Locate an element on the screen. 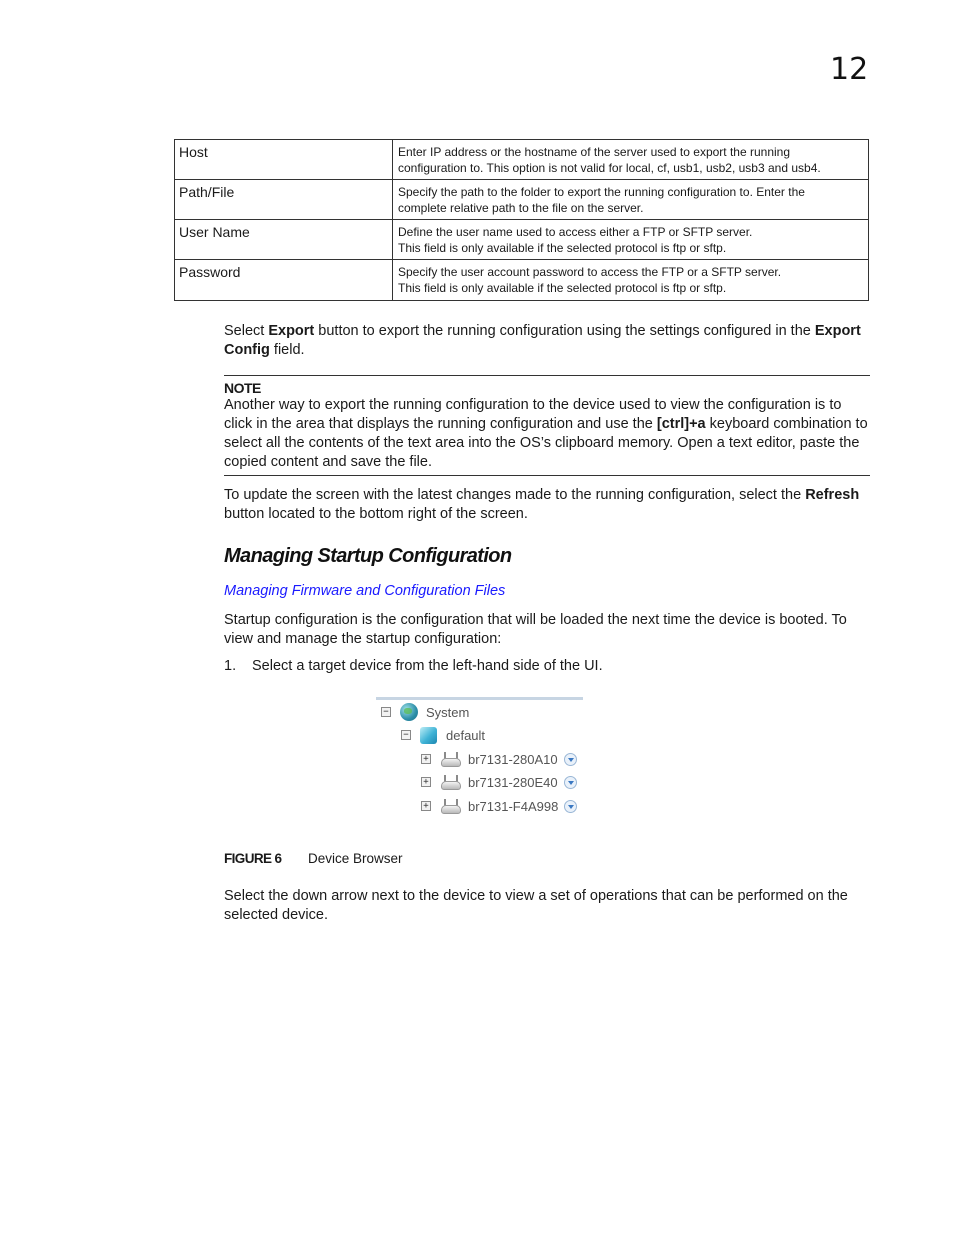  figure-title: Device Browser is located at coordinates (355, 858).